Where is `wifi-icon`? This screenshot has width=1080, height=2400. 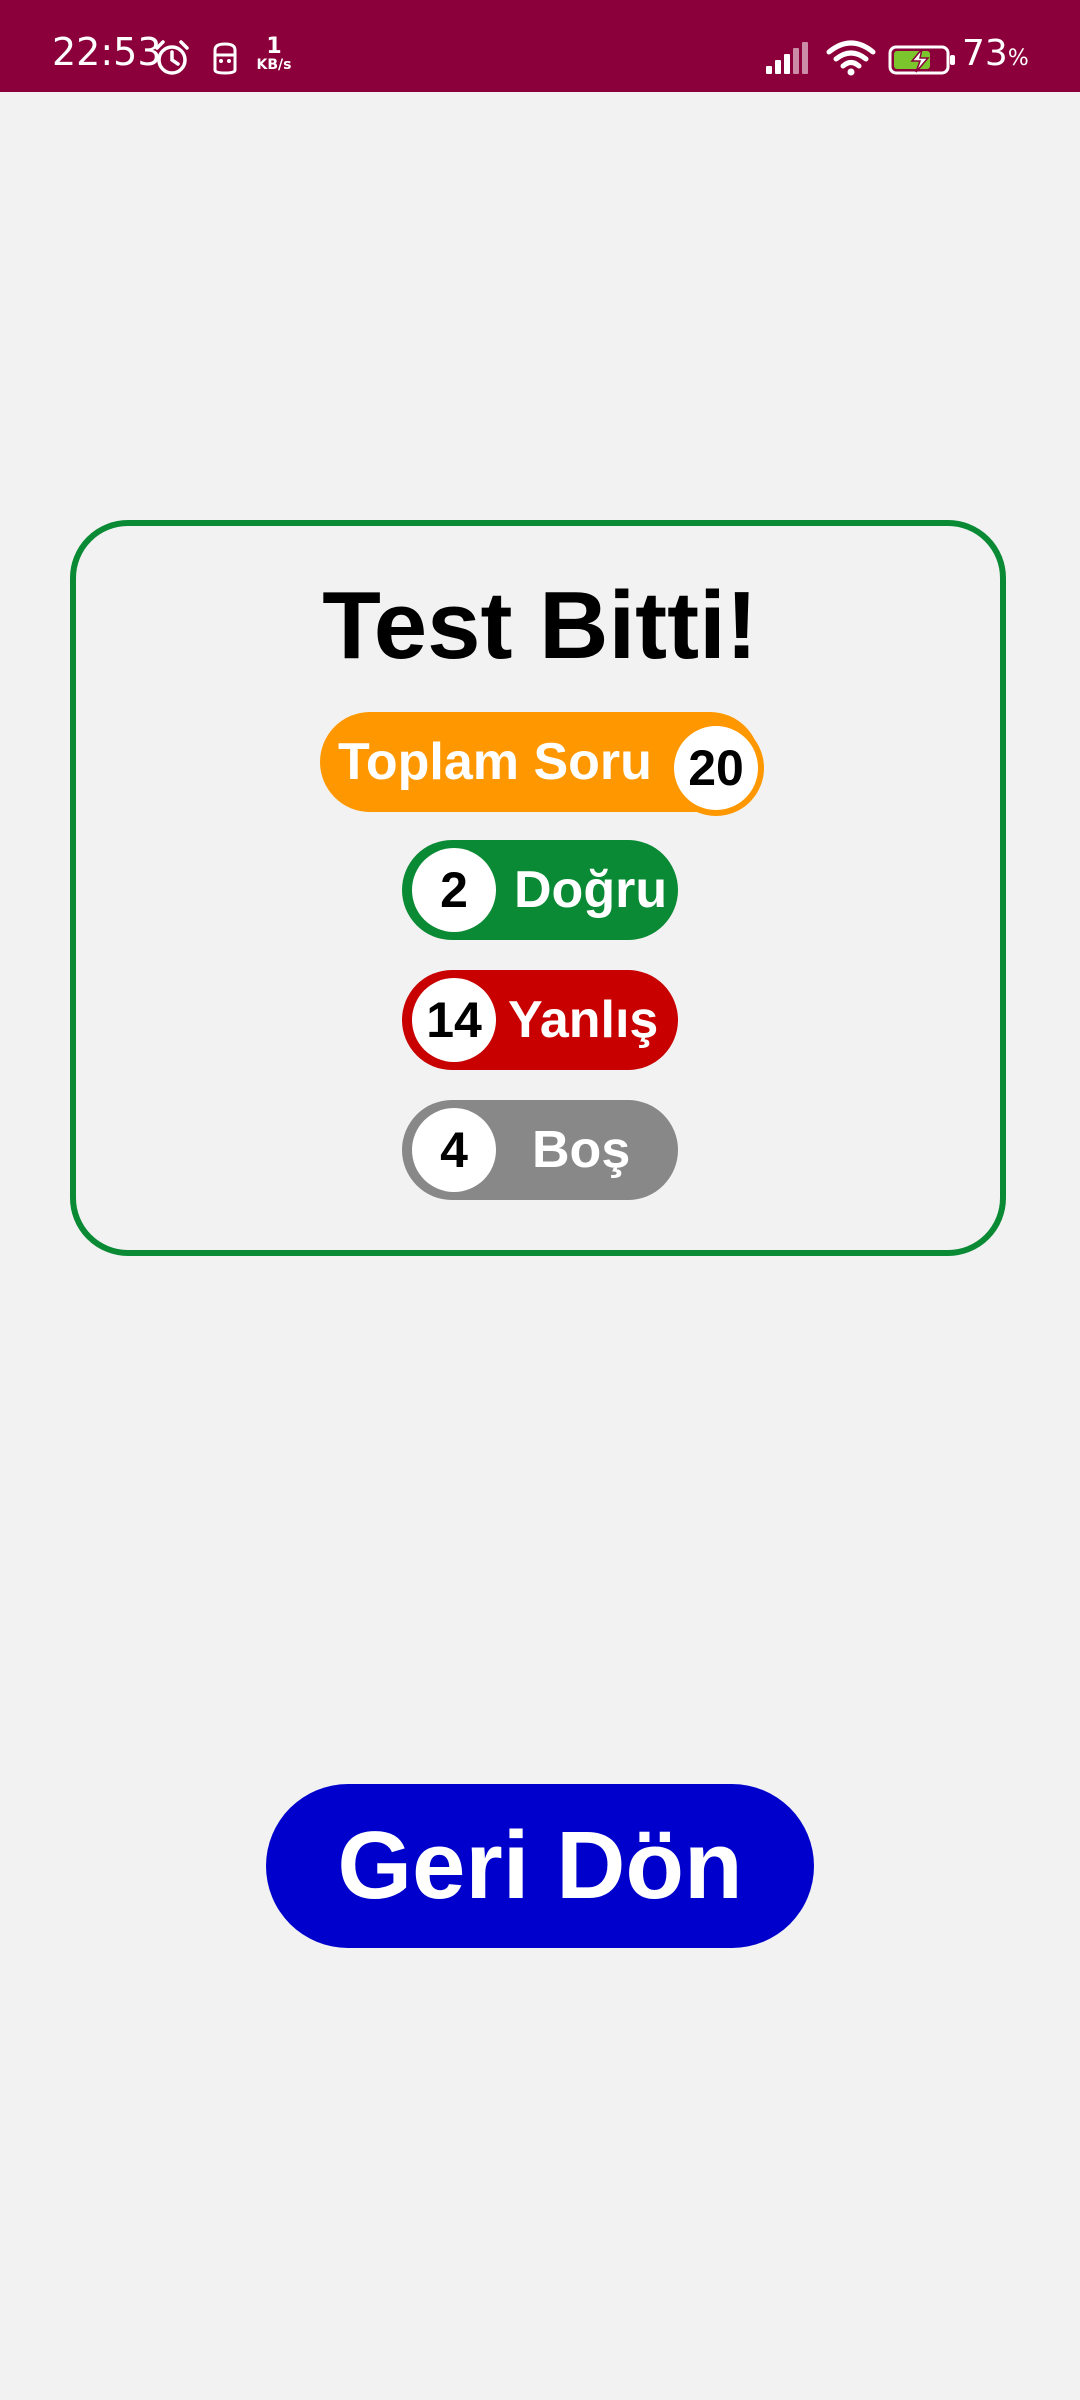 wifi-icon is located at coordinates (851, 60).